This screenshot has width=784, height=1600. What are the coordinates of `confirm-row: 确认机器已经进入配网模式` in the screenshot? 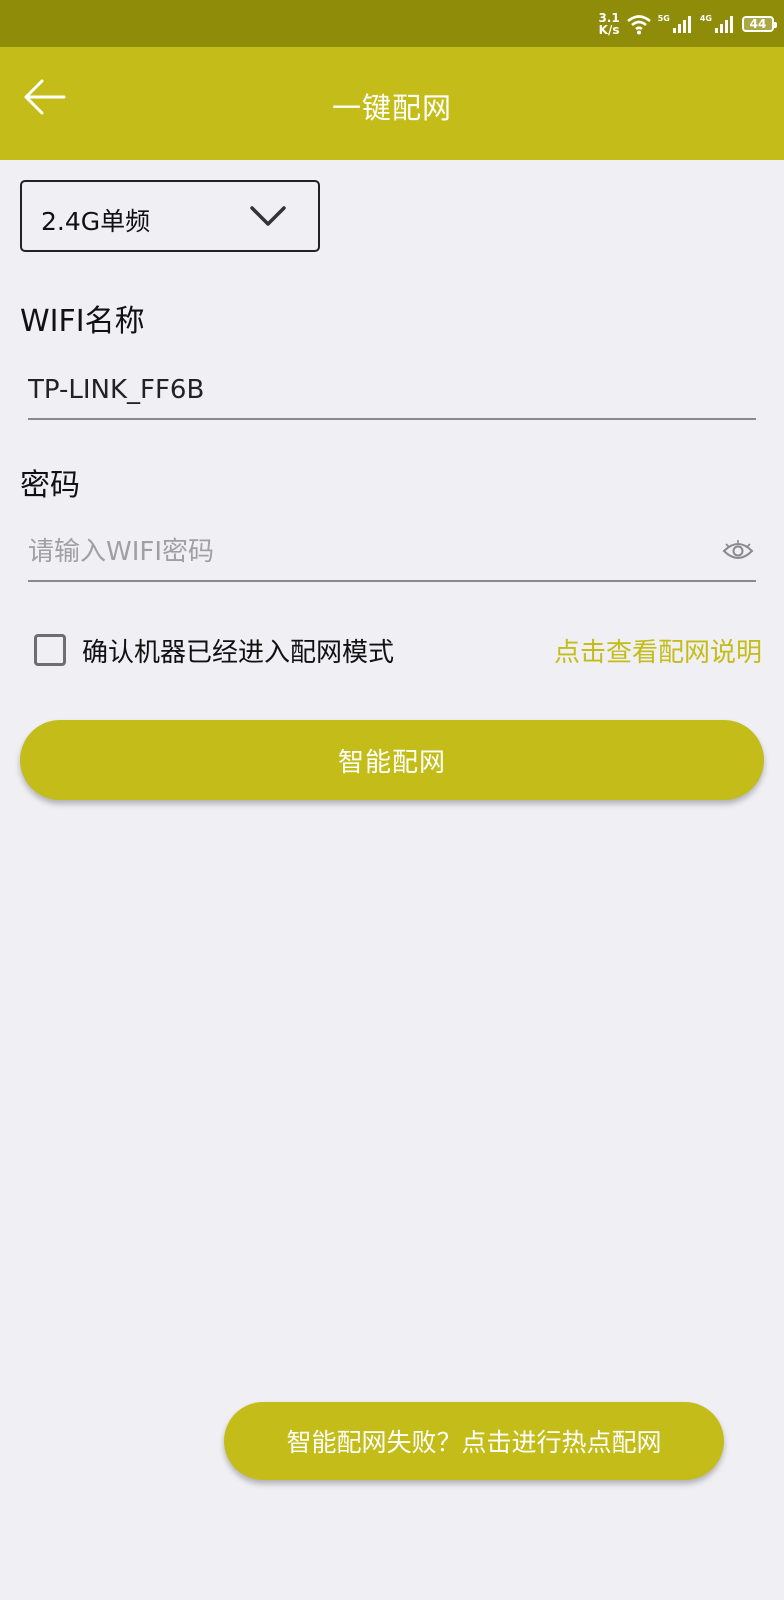 It's located at (214, 650).